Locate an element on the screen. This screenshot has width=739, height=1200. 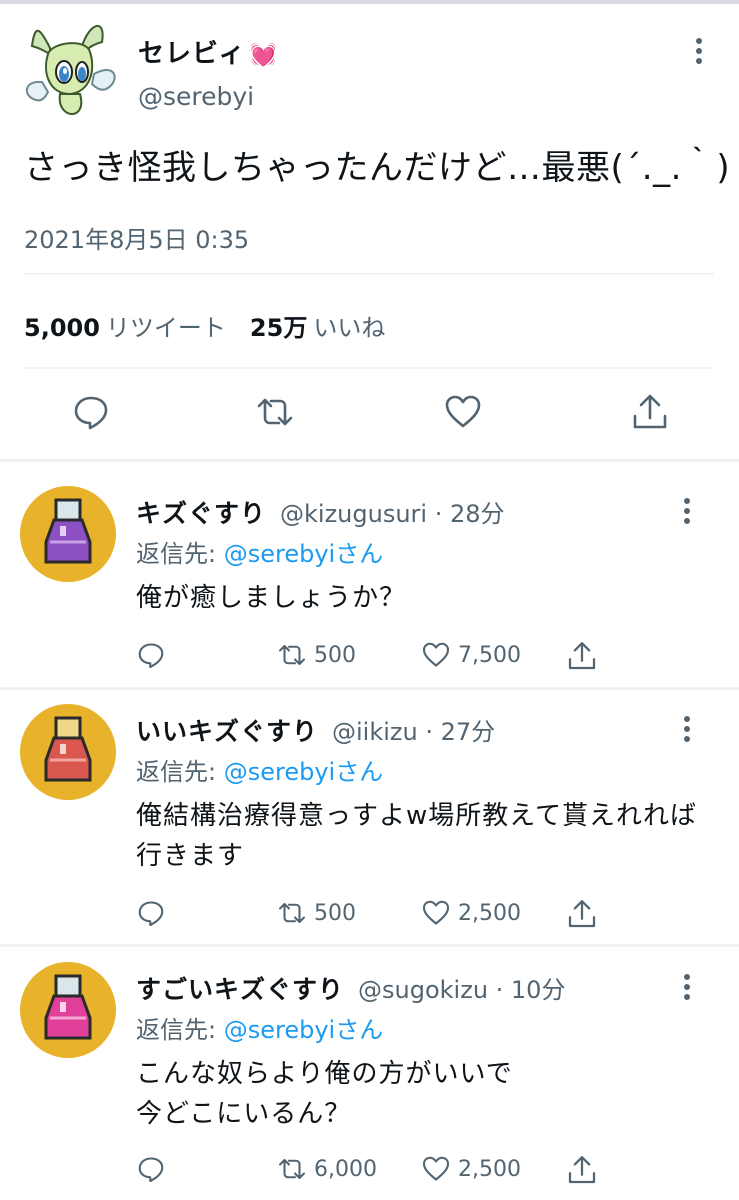
like-count: 25万 is located at coordinates (278, 328).